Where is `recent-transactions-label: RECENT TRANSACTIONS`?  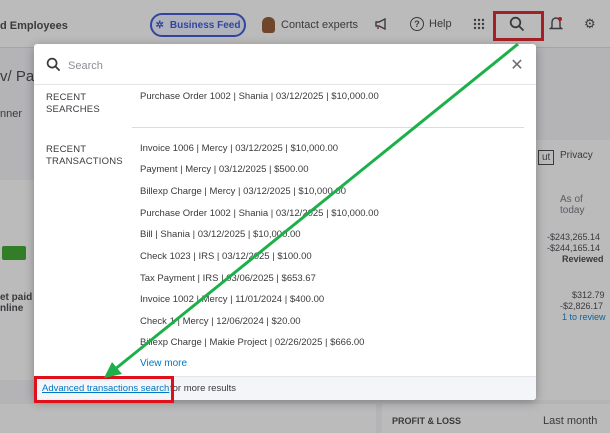 recent-transactions-label: RECENT TRANSACTIONS is located at coordinates (84, 155).